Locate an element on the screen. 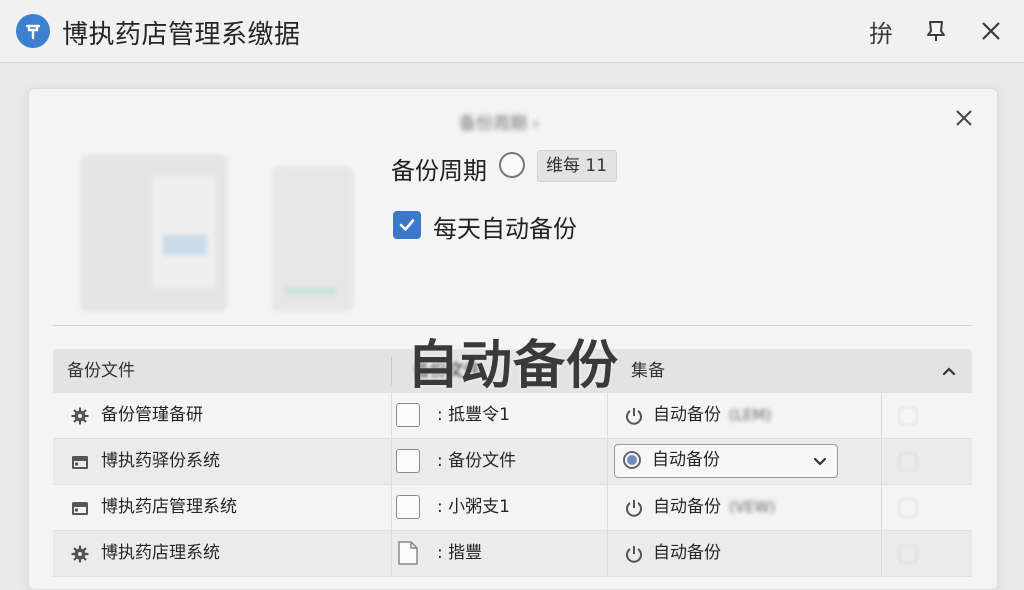 This screenshot has width=1024, height=590. row-file-name: 博执药店理系统 is located at coordinates (160, 553).